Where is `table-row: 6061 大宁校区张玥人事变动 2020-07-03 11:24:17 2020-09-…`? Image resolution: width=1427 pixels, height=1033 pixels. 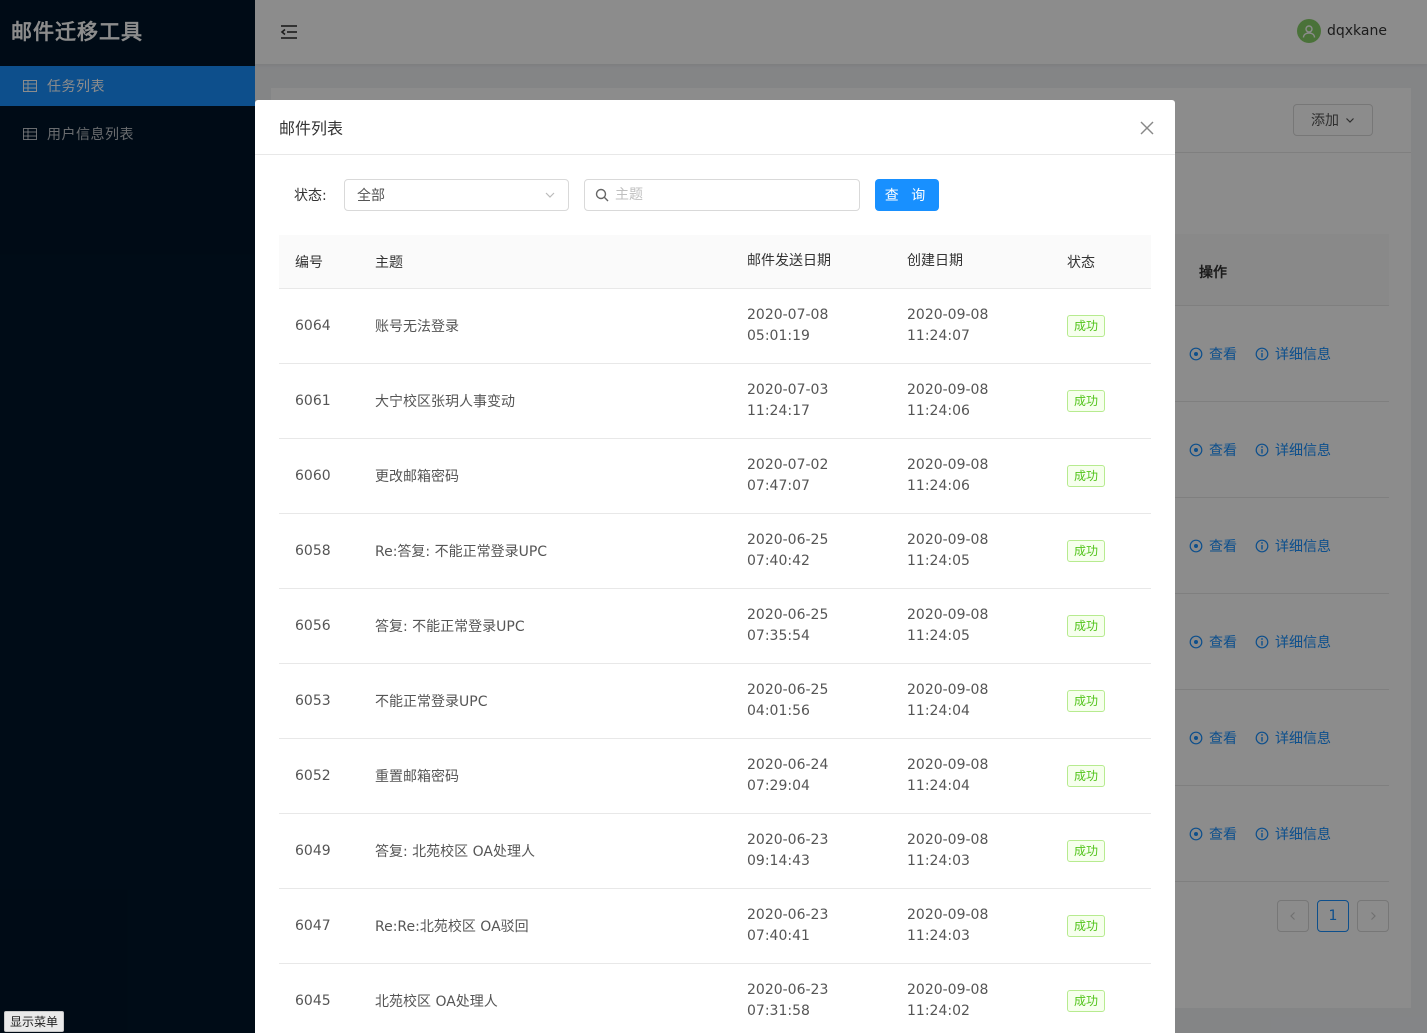 table-row: 6061 大宁校区张玥人事变动 2020-07-03 11:24:17 2020-09-… is located at coordinates (715, 401).